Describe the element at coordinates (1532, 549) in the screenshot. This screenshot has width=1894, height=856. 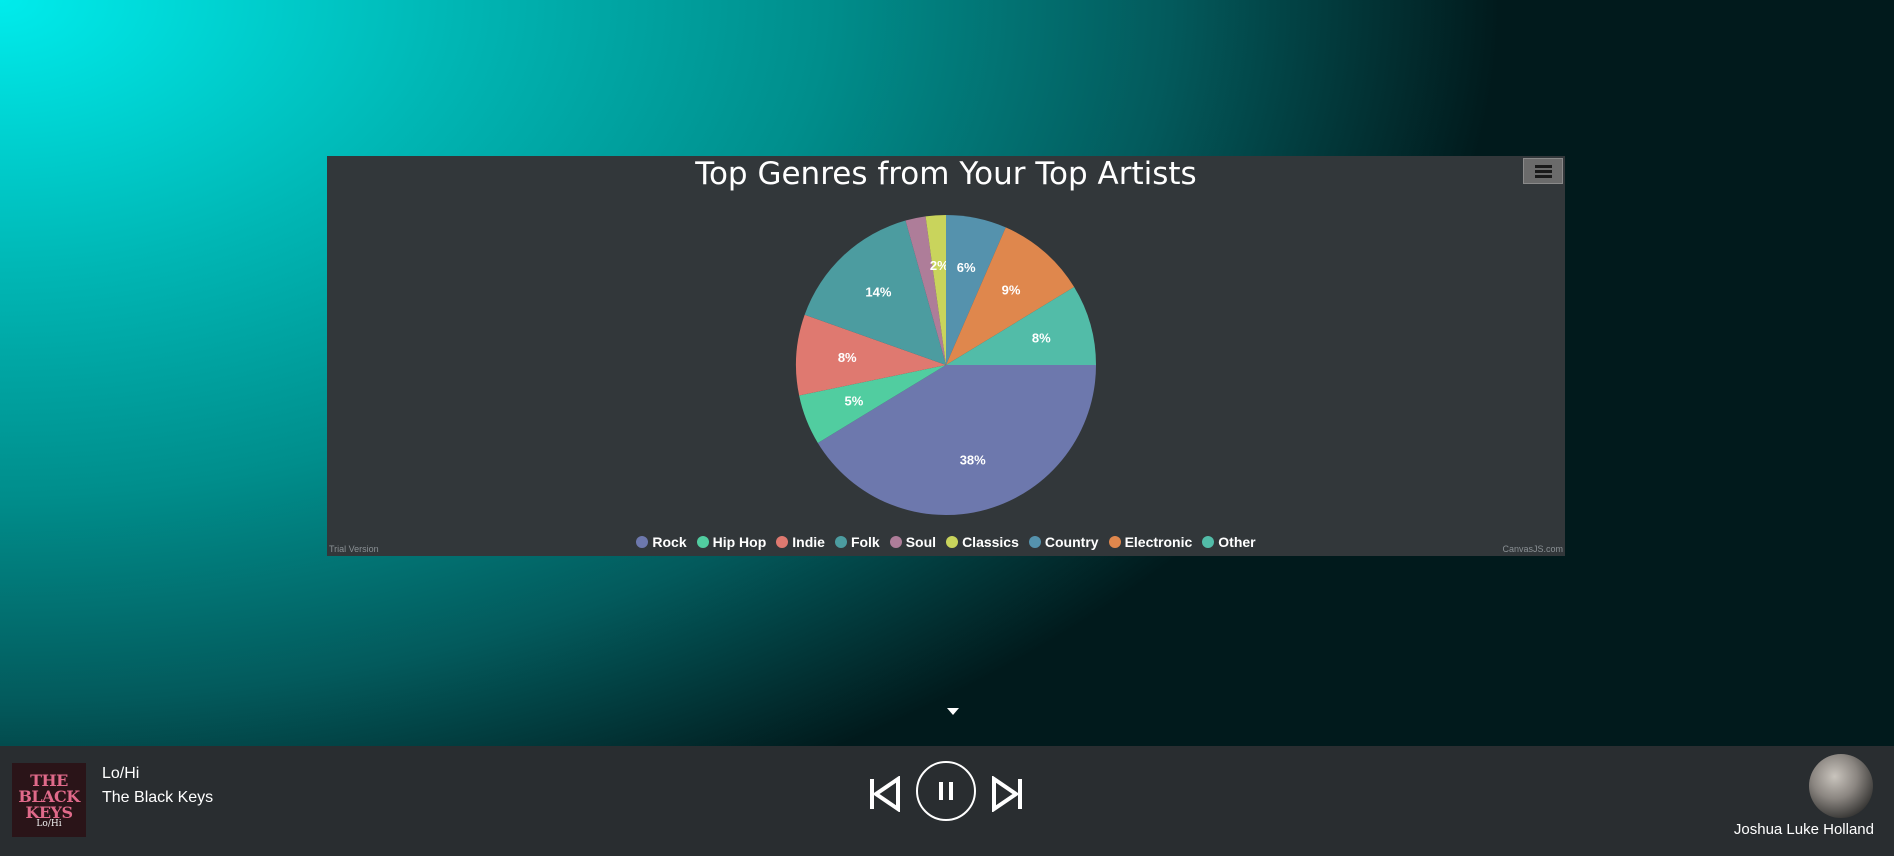
I see `canvasjs-credit-link: CanvasJS.com` at that location.